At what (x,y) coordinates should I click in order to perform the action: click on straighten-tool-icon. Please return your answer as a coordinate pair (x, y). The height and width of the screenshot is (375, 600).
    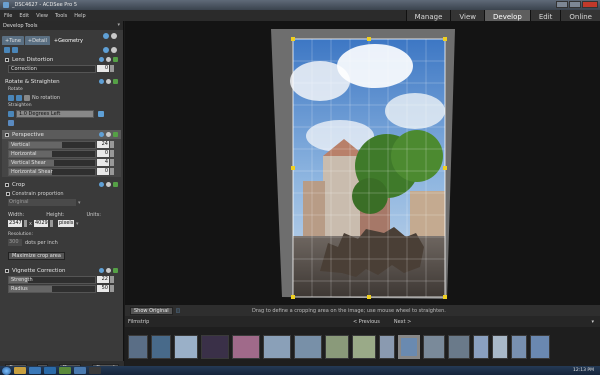
    Looking at the image, I should click on (11, 113).